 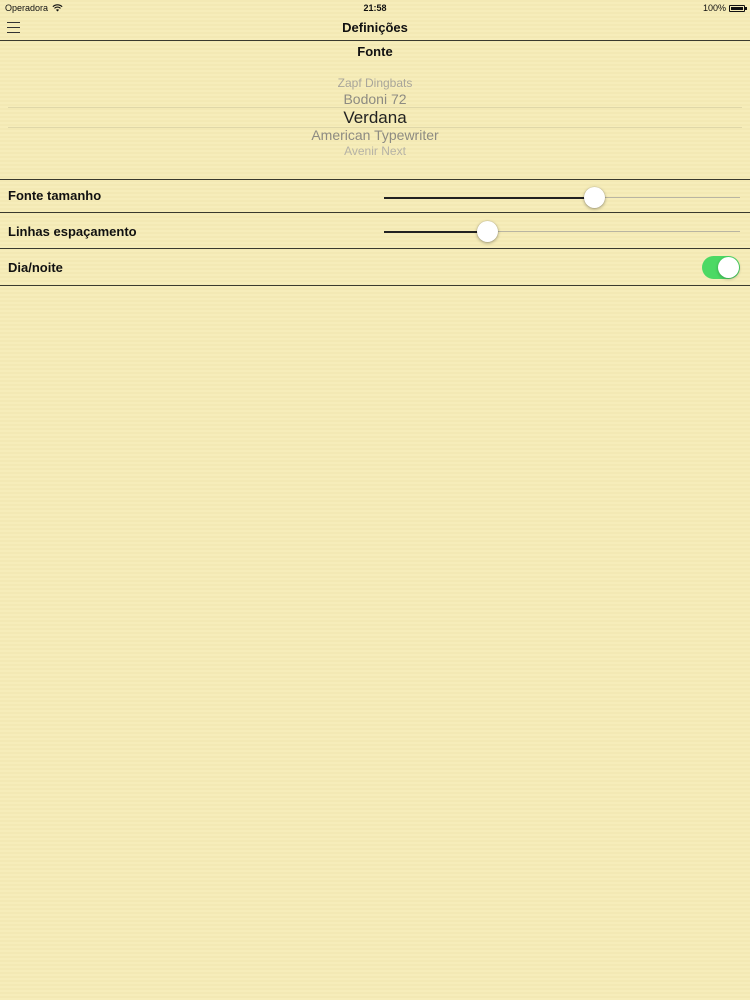 What do you see at coordinates (375, 99) in the screenshot?
I see `picker-item: Bodoni 72` at bounding box center [375, 99].